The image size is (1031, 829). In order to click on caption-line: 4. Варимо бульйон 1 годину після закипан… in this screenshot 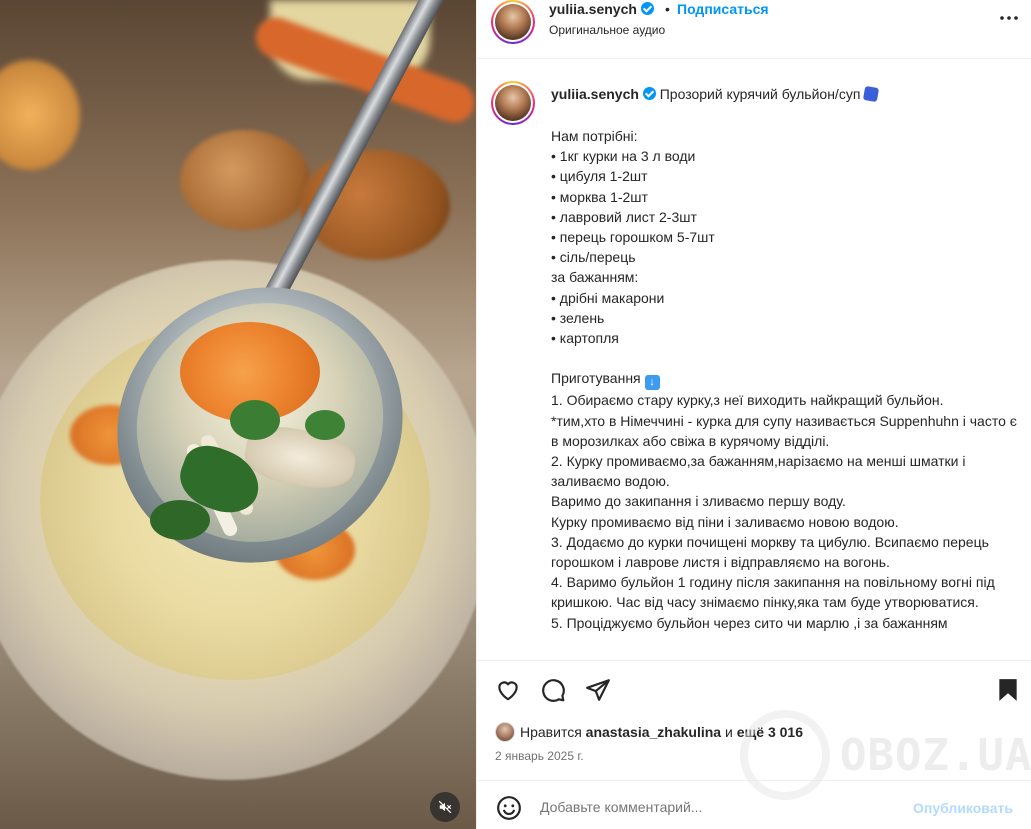, I will do `click(773, 592)`.